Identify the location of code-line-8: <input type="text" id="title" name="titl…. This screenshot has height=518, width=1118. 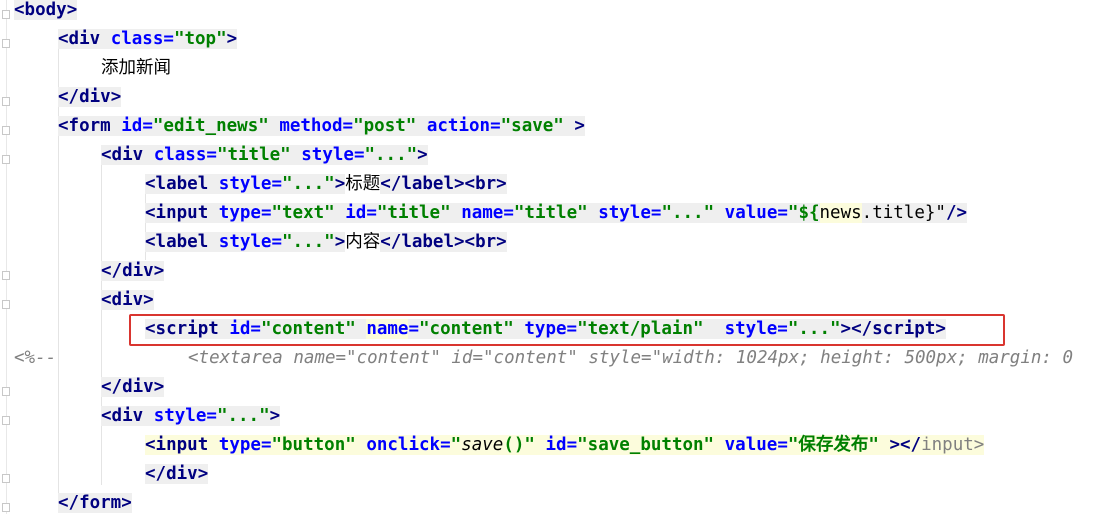
(556, 213).